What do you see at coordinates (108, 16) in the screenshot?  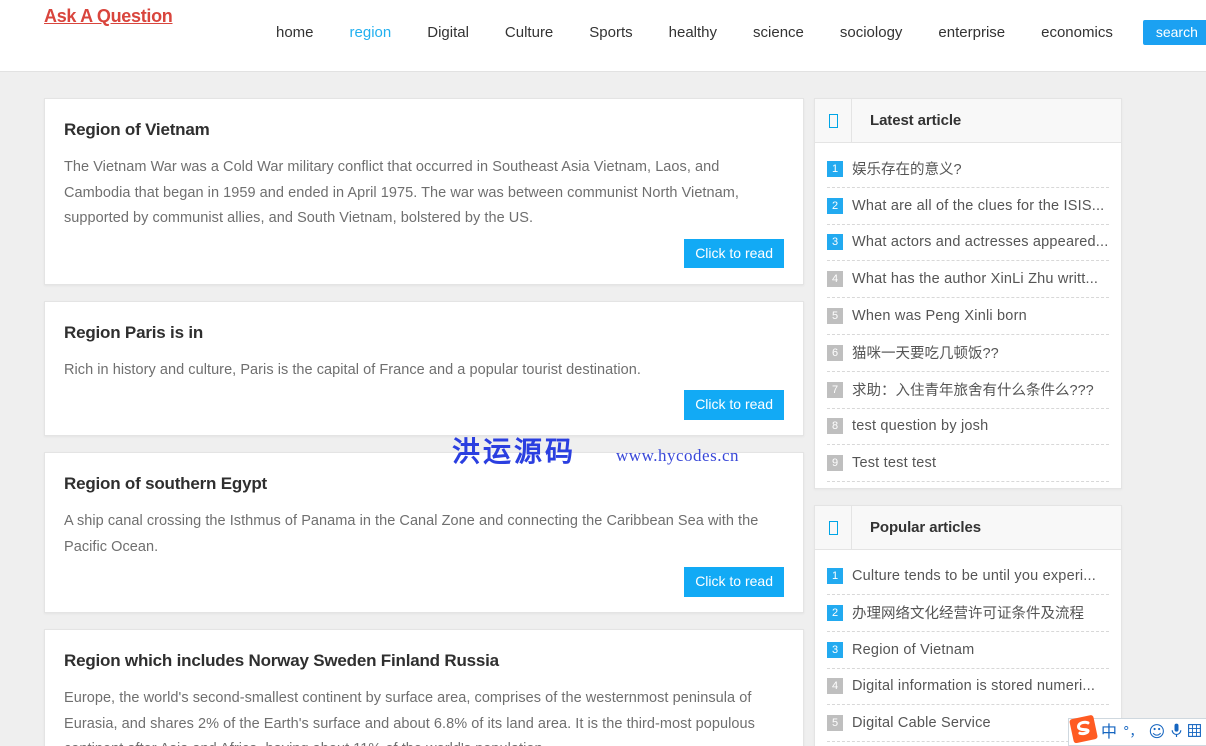 I see `site-logo: Ask A Question` at bounding box center [108, 16].